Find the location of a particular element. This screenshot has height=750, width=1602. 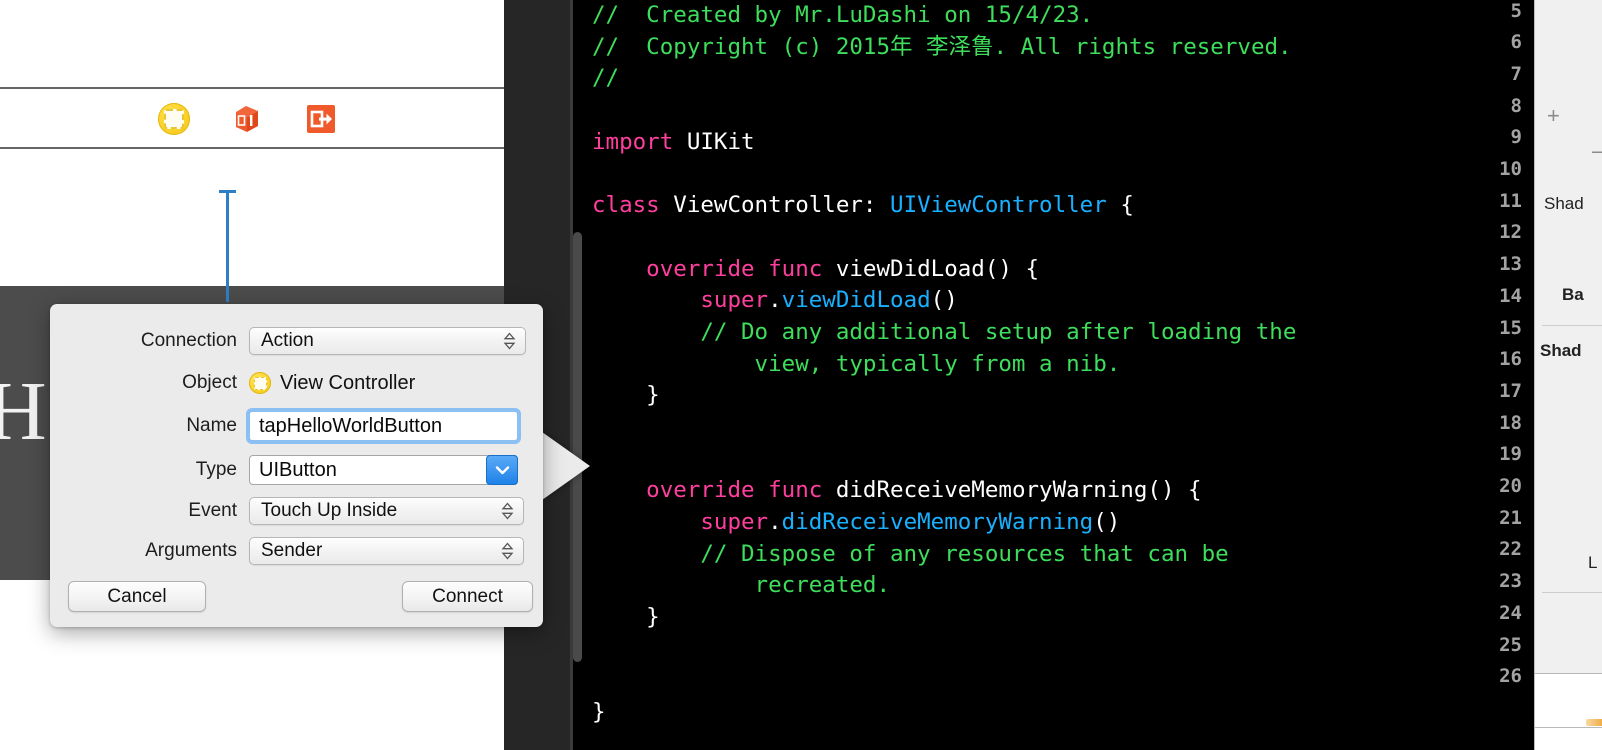

code-line: super.didReceiveMemoryWarning() is located at coordinates (1063, 523).